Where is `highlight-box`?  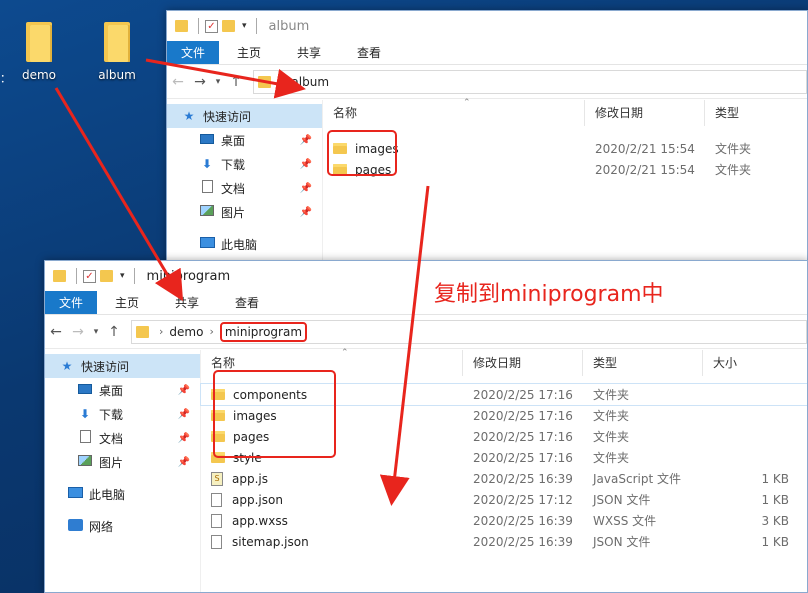
highlight-box is located at coordinates (274, 414).